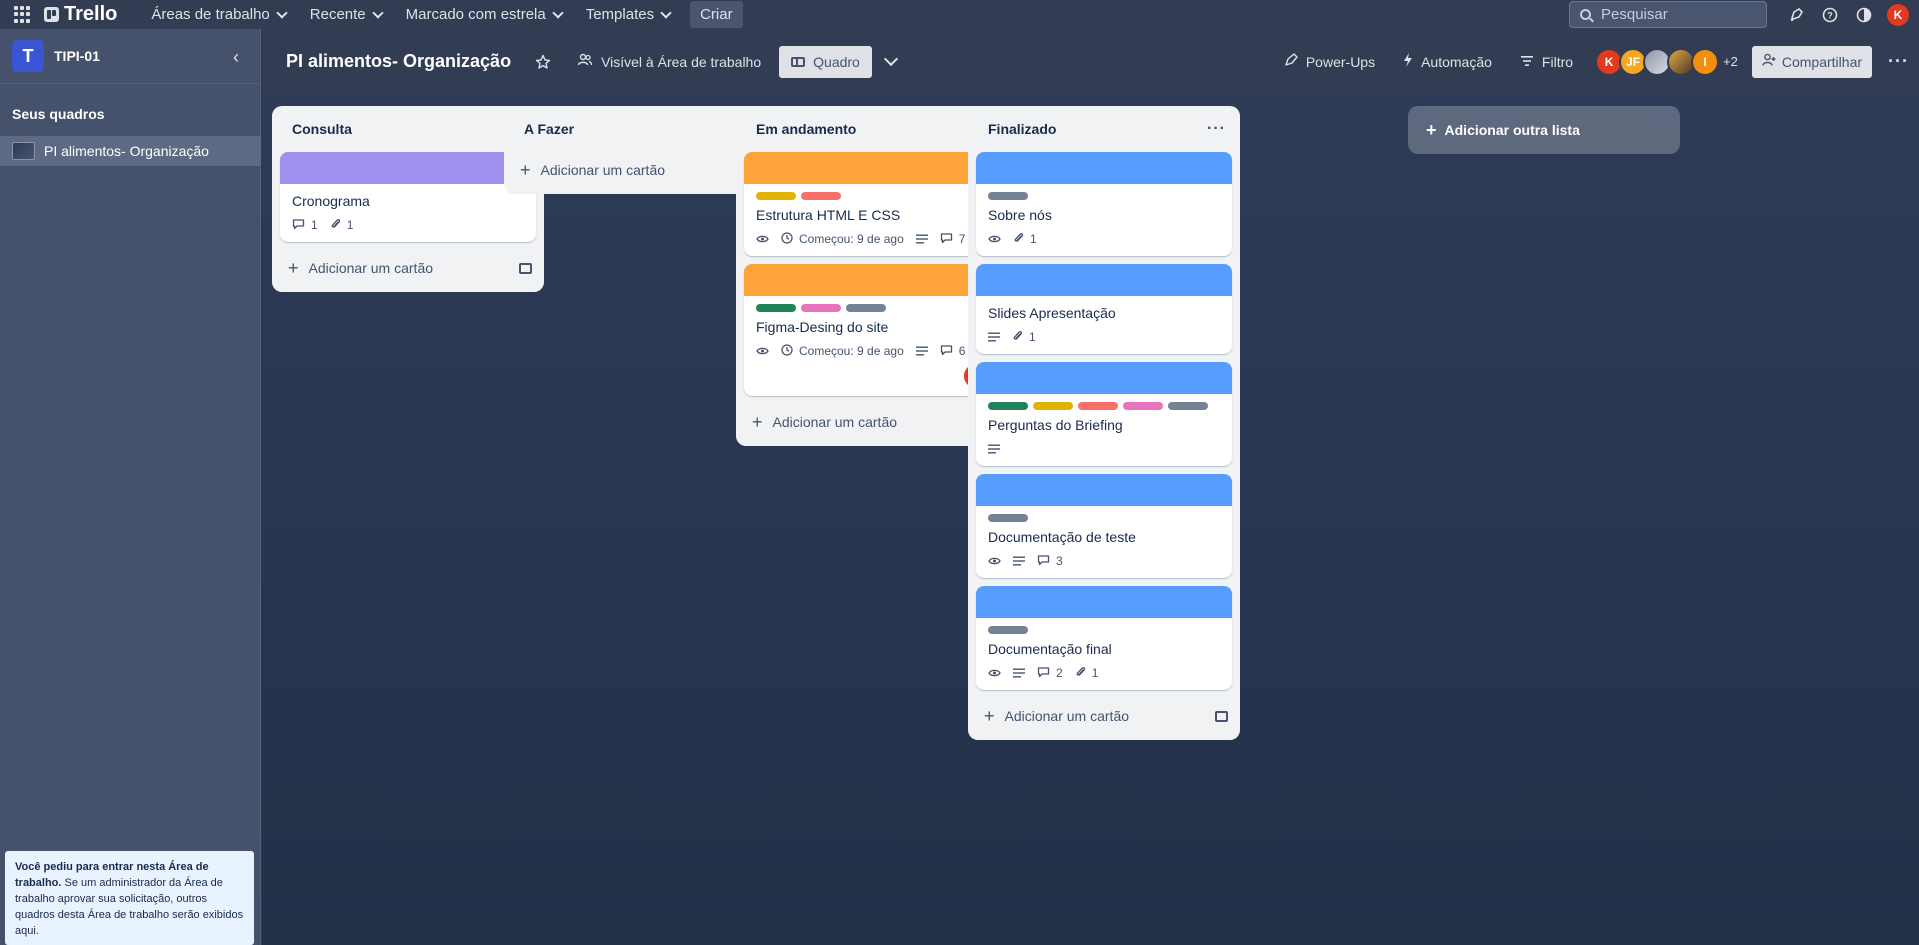 The height and width of the screenshot is (945, 1919). What do you see at coordinates (130, 151) in the screenshot?
I see `sidebar-item-board: PI alimentos- Organização` at bounding box center [130, 151].